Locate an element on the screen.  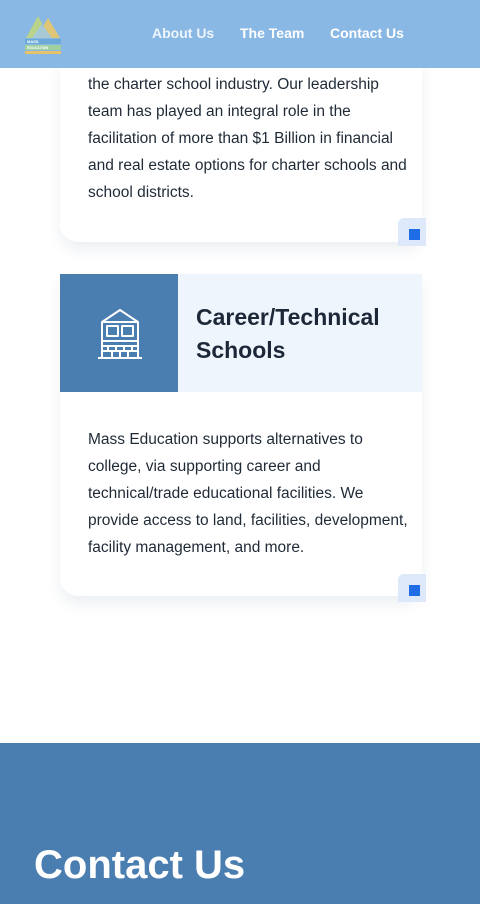
svg-text: EDUCATION is located at coordinates (37, 48).